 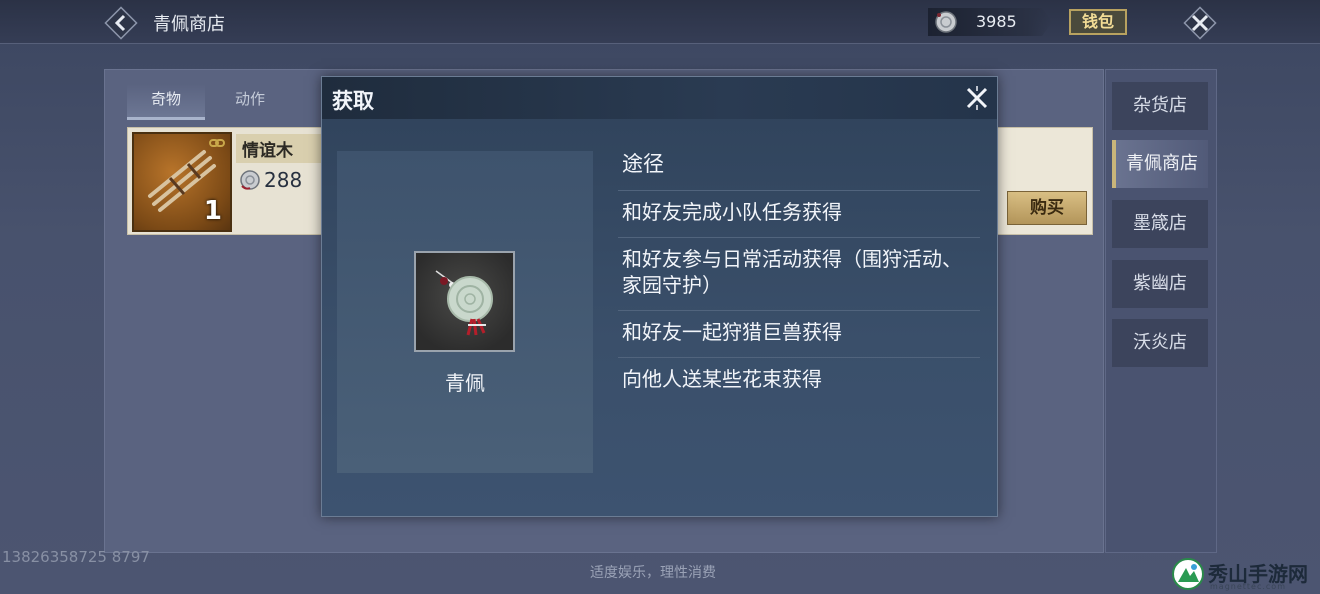 What do you see at coordinates (76, 557) in the screenshot?
I see `account-id: 13826358725 8797` at bounding box center [76, 557].